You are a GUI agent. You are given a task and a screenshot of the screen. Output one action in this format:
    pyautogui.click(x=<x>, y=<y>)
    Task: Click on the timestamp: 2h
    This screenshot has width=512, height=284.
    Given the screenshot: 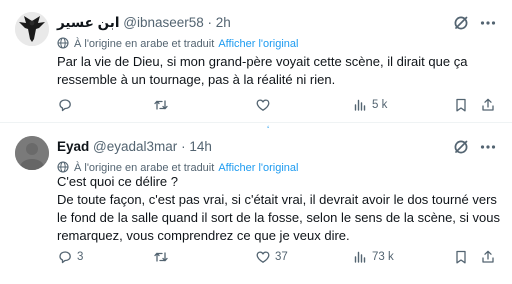 What is the action you would take?
    pyautogui.click(x=223, y=22)
    